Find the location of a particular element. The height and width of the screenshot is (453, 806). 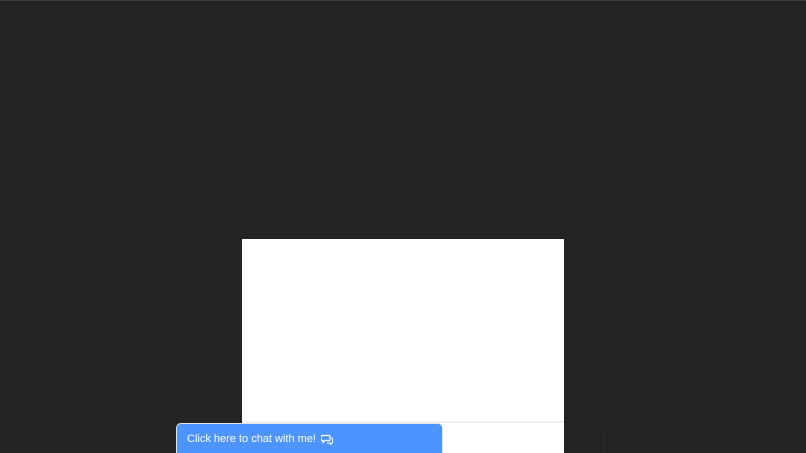

scrollbar-track is located at coordinates (604, 441).